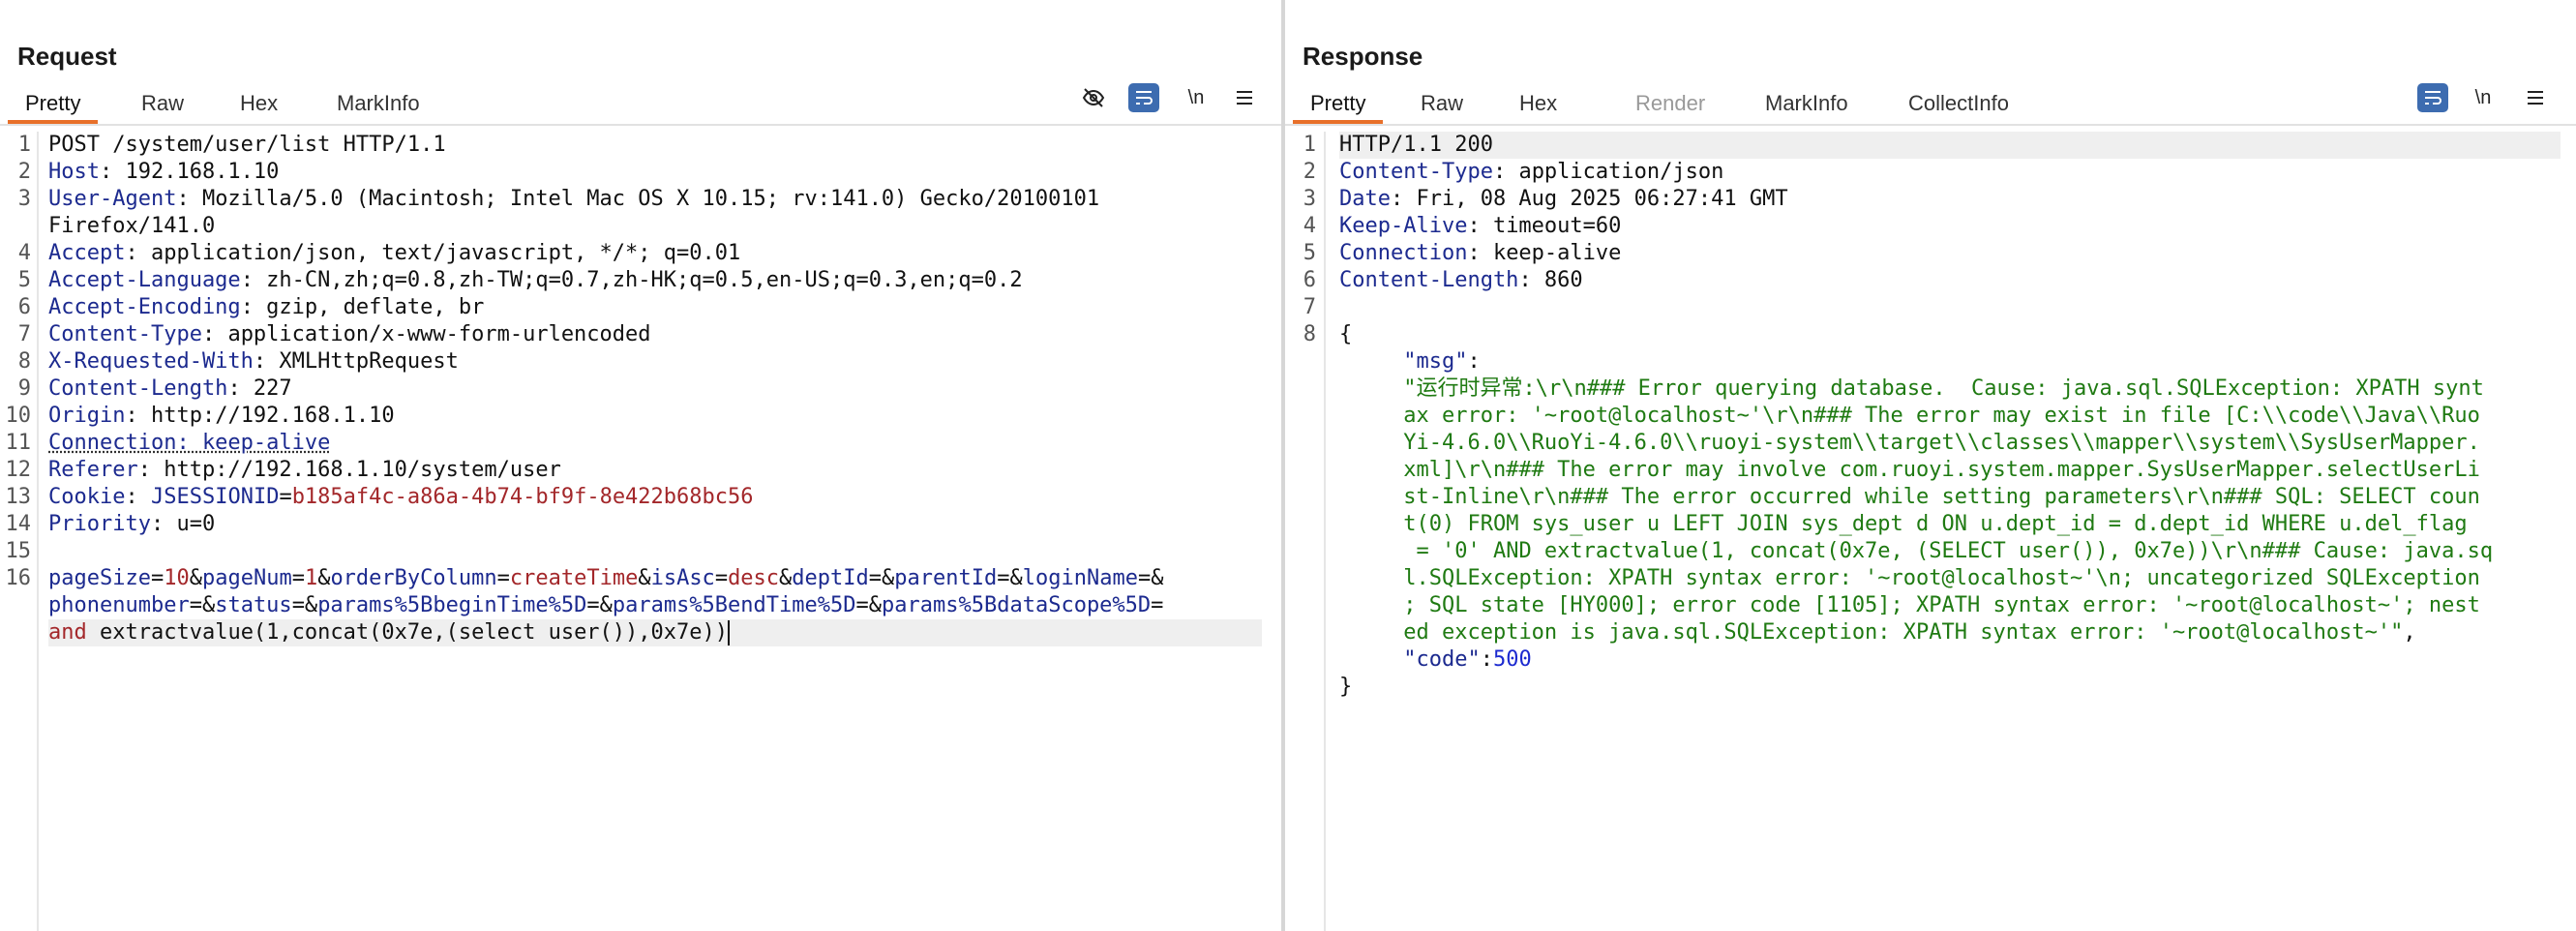 The image size is (2576, 931). I want to click on line-number: 4, so click(1309, 226).